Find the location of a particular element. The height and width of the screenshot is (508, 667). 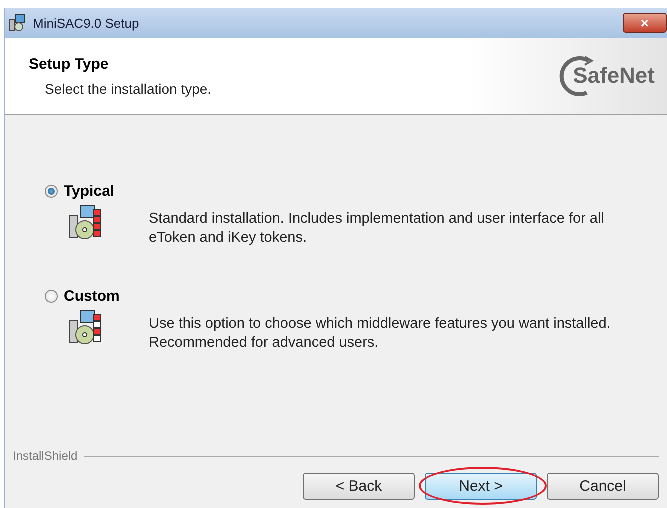

radio-option: Typical is located at coordinates (80, 191).